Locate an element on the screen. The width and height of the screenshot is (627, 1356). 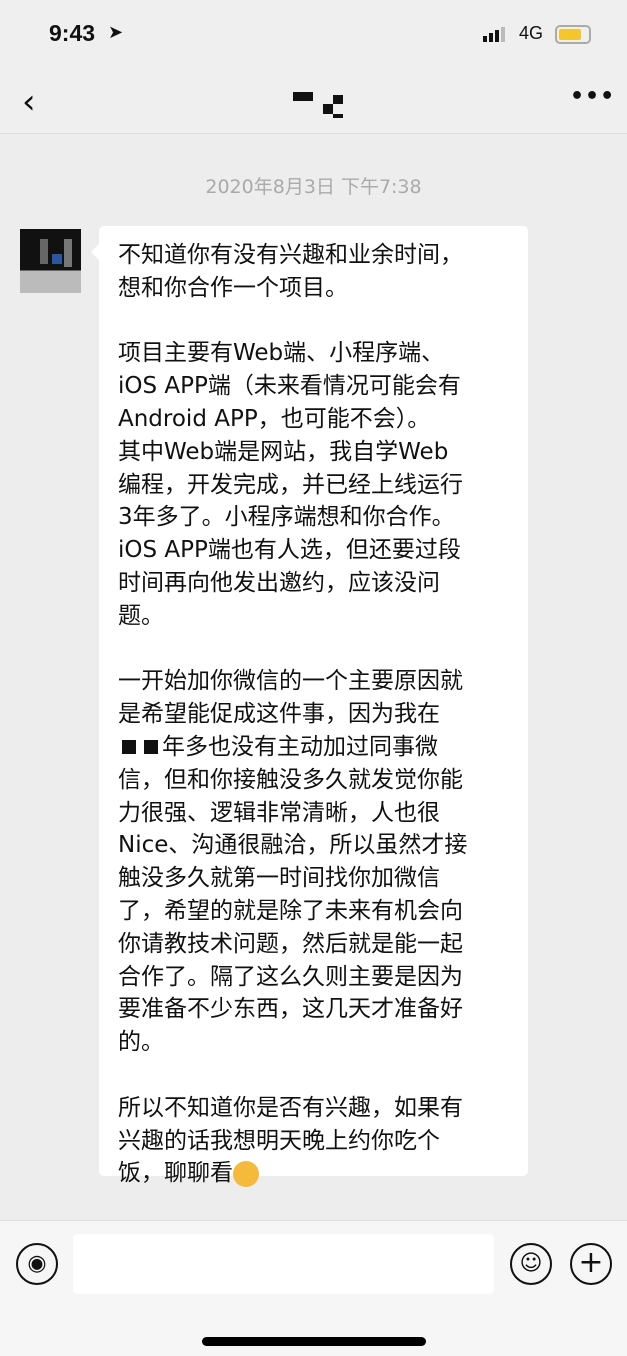
message-text: 3年多了。小程序端想和你合作。 is located at coordinates (286, 517).